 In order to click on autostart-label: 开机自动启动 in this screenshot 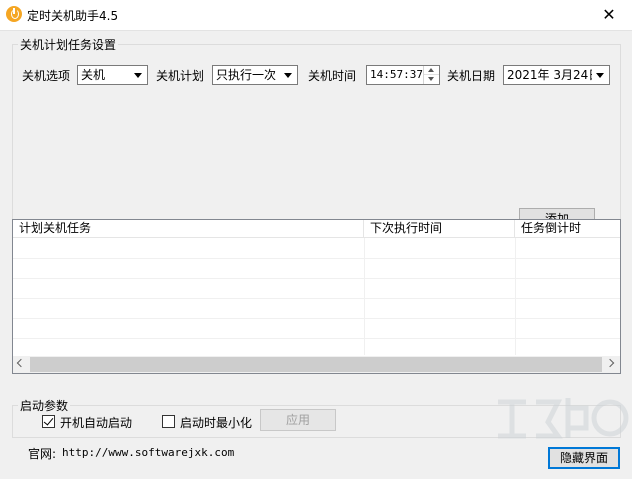, I will do `click(96, 422)`.